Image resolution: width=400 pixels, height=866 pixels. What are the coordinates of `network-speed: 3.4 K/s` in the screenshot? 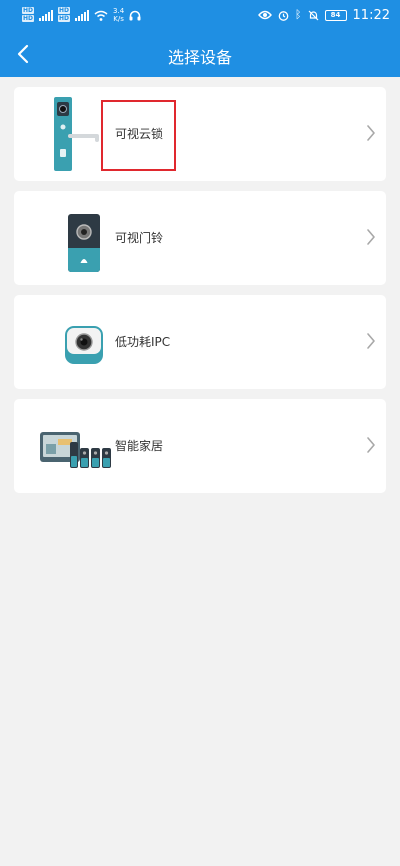 It's located at (118, 15).